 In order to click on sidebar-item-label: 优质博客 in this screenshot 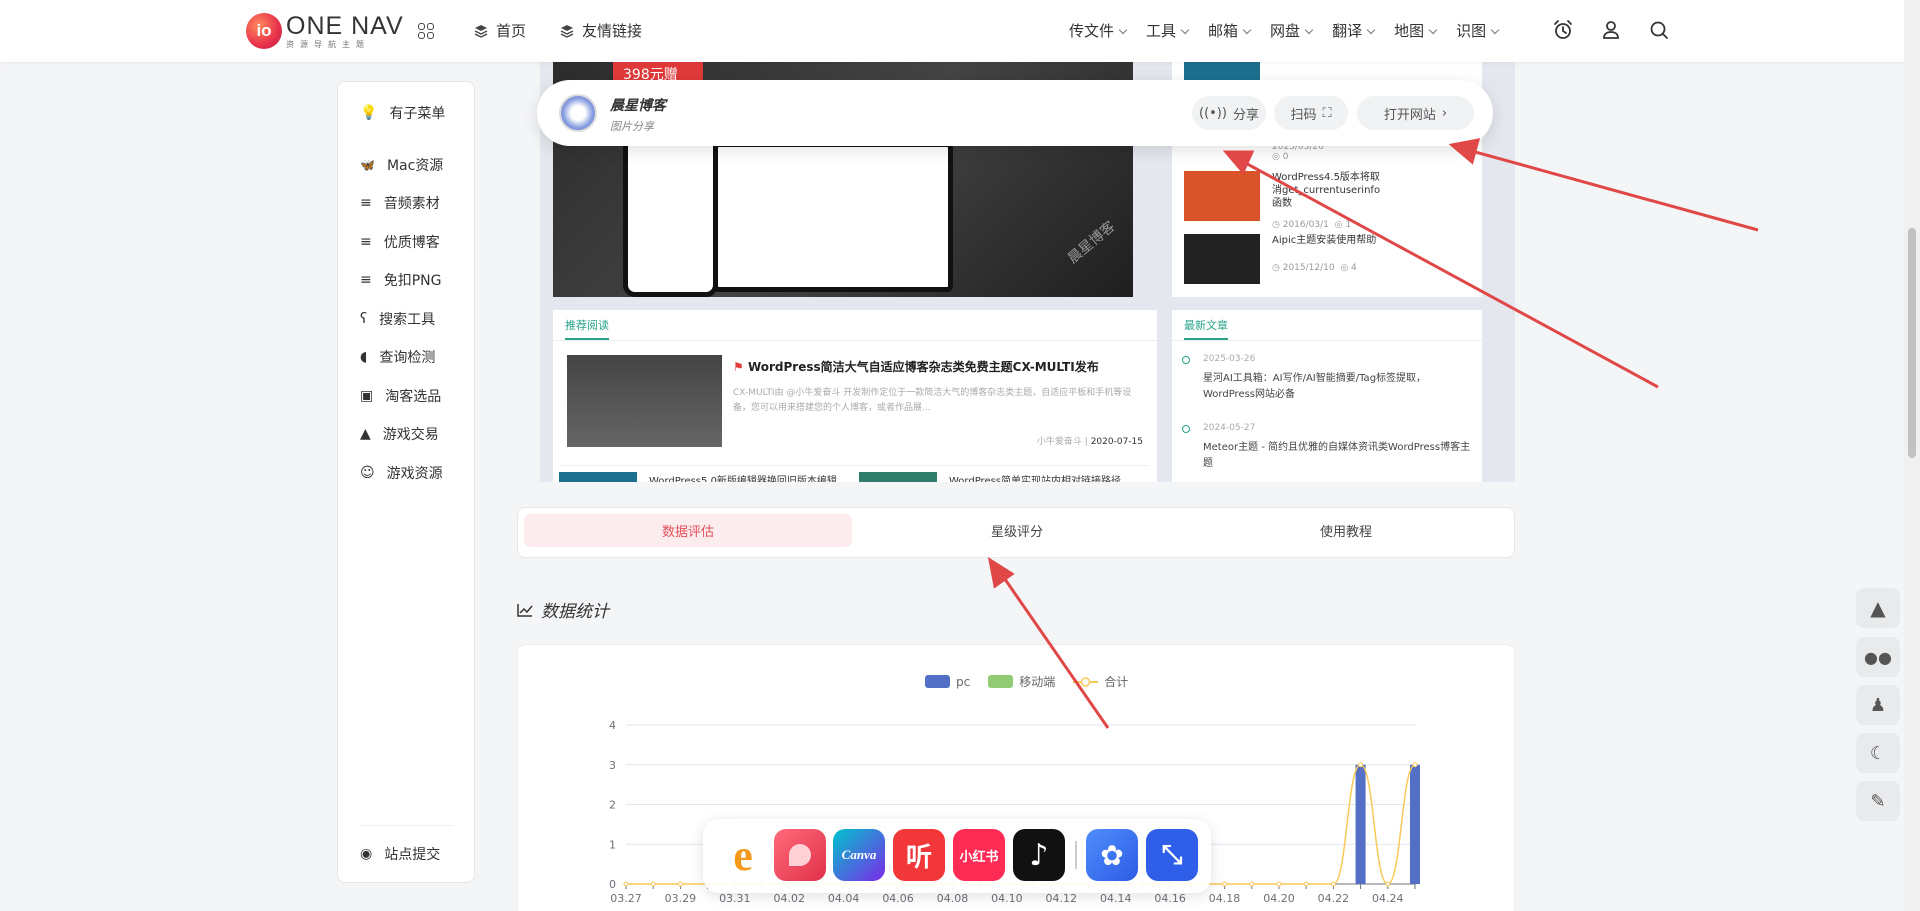, I will do `click(411, 243)`.